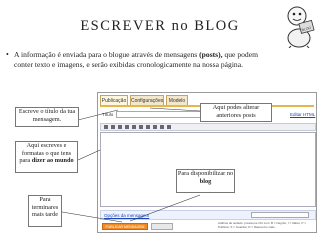 This screenshot has height=240, width=320. What do you see at coordinates (301, 27) in the screenshot?
I see `blogging-mascot-icon: BLOG` at bounding box center [301, 27].